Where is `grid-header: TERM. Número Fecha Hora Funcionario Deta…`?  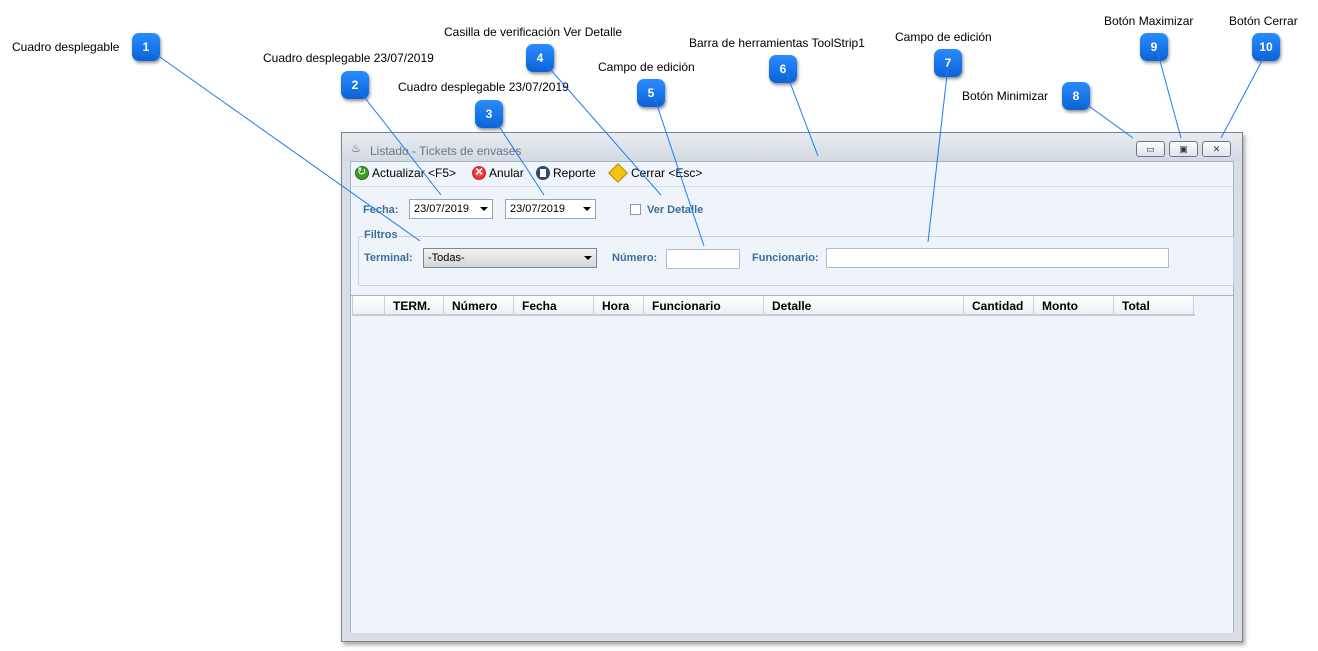
grid-header: TERM. Número Fecha Hora Funcionario Deta… is located at coordinates (773, 306).